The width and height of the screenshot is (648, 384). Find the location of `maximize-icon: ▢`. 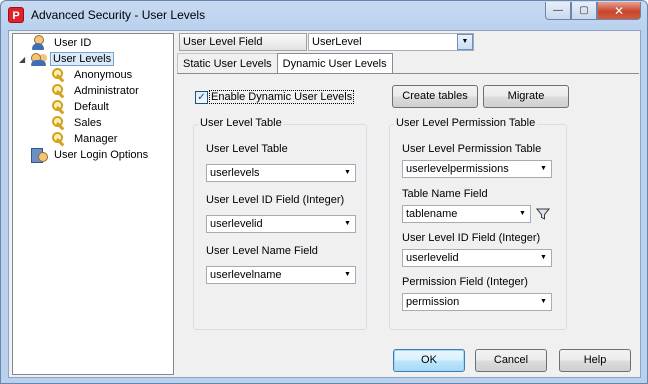

maximize-icon: ▢ is located at coordinates (584, 10).